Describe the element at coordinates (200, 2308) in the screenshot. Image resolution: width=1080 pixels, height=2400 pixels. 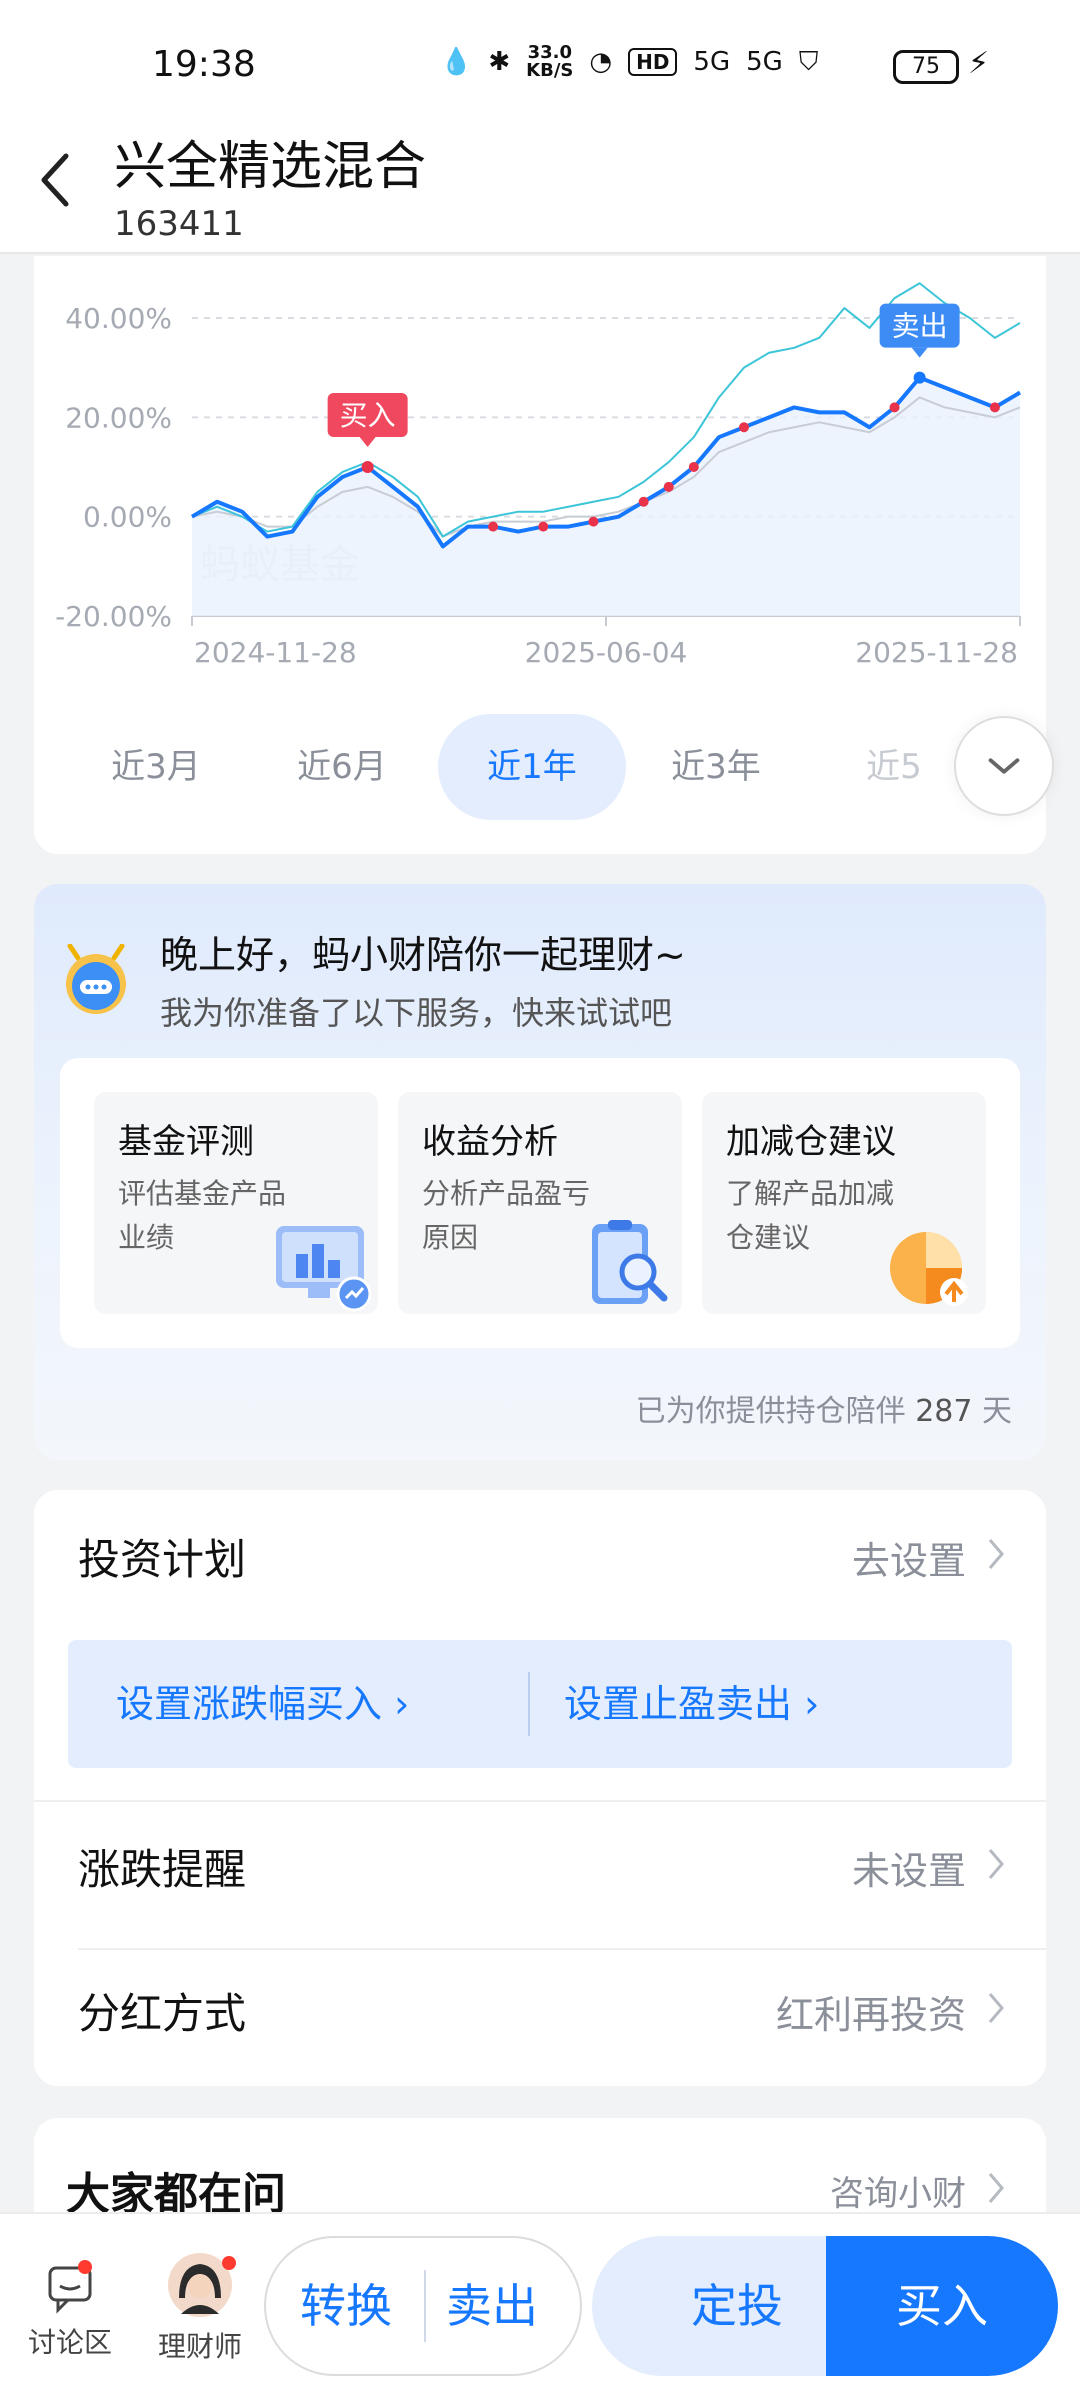
I see `advisor-button: 理财师` at that location.